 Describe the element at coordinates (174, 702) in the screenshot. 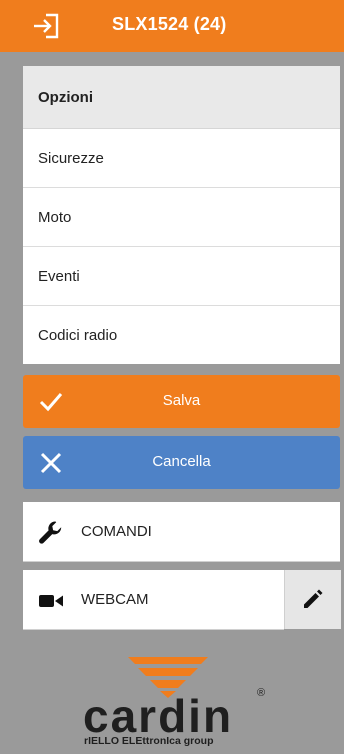

I see `cardin-logo-graphic: cardin ® rIELLO ELEttronIca group` at that location.